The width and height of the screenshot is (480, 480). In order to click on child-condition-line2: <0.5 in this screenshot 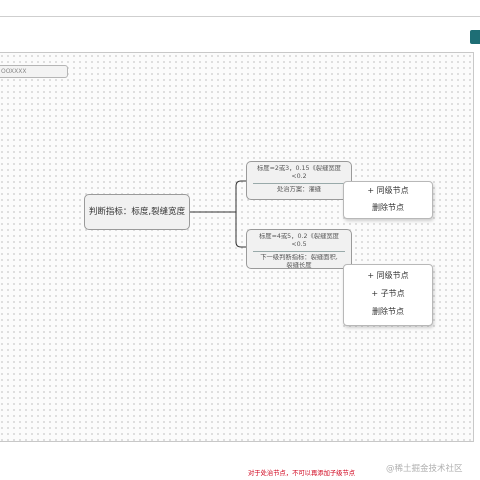, I will do `click(299, 244)`.